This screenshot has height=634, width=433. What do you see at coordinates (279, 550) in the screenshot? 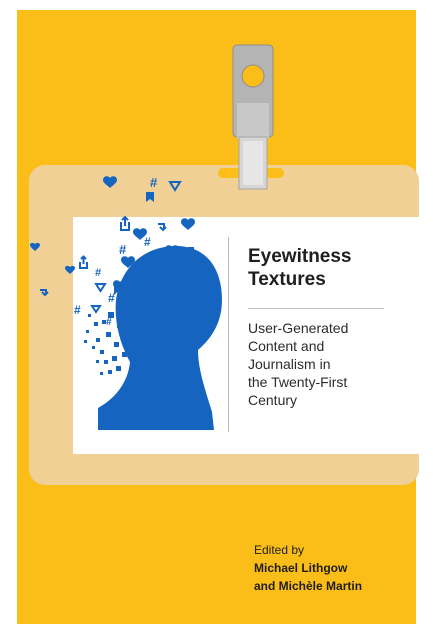
I see `edited-by-label: Edited by` at bounding box center [279, 550].